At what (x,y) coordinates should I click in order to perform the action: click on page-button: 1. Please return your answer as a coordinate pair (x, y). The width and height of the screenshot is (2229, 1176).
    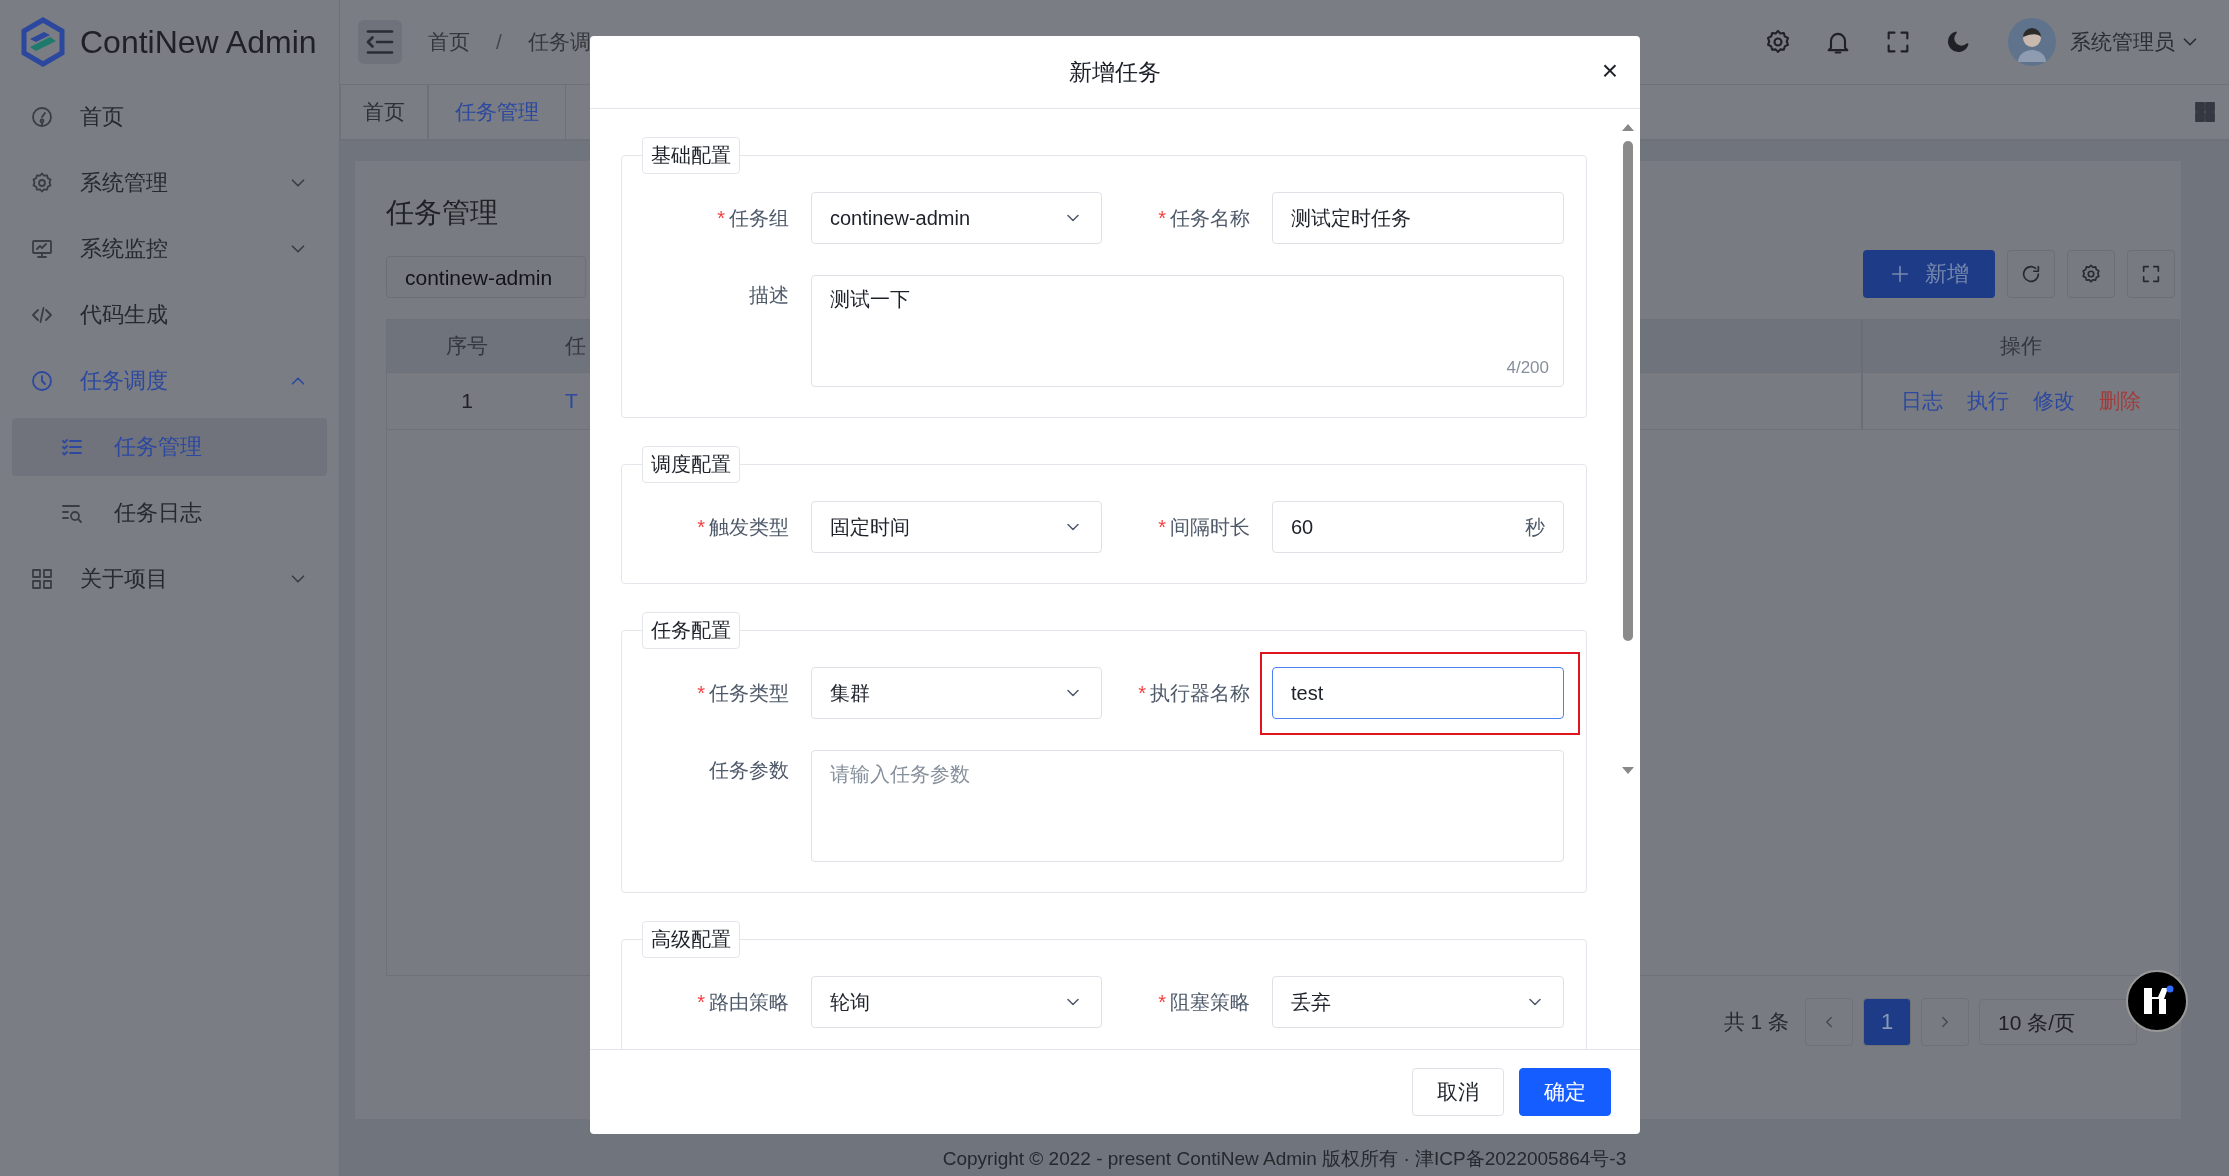
    Looking at the image, I should click on (1887, 1022).